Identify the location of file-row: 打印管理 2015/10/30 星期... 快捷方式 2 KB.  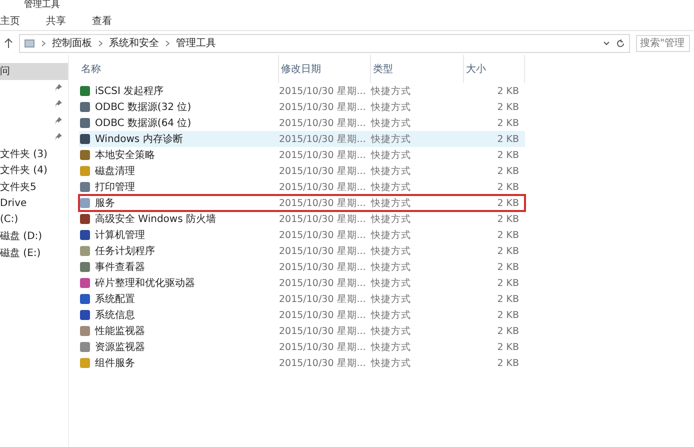
(302, 187).